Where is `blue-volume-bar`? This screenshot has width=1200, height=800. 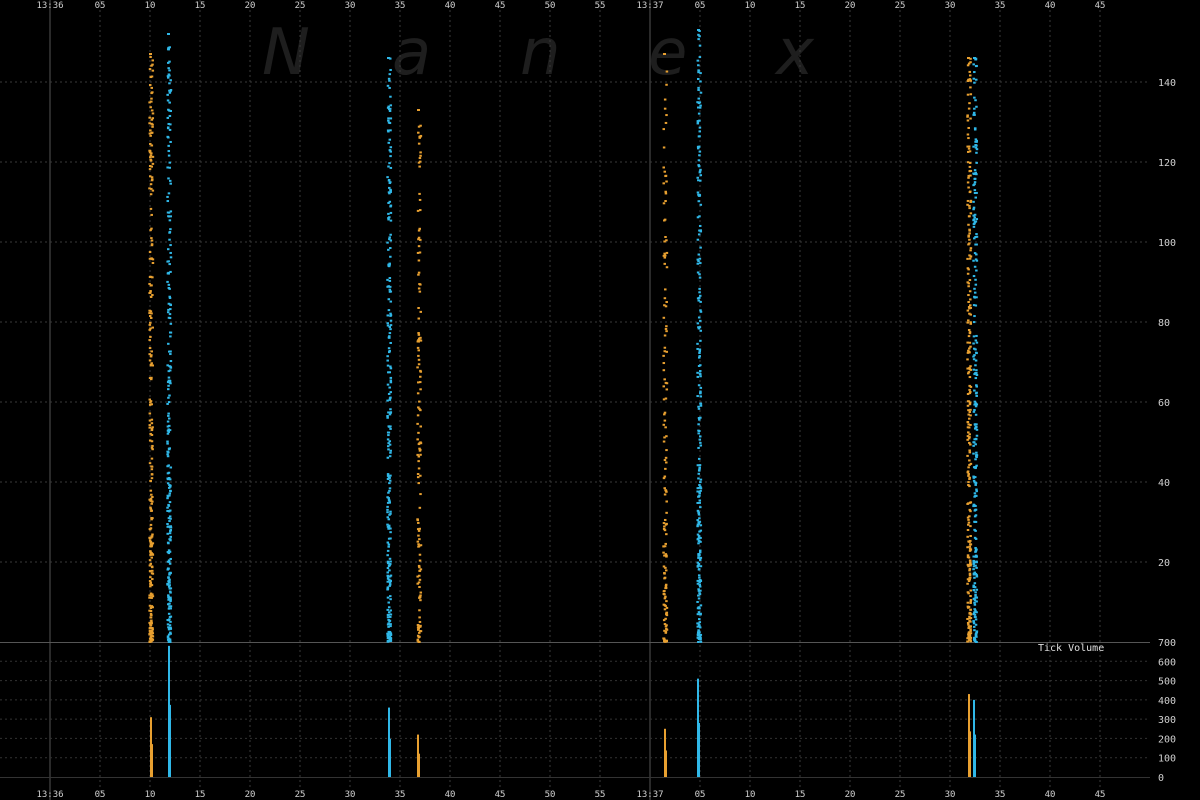 blue-volume-bar is located at coordinates (974, 738).